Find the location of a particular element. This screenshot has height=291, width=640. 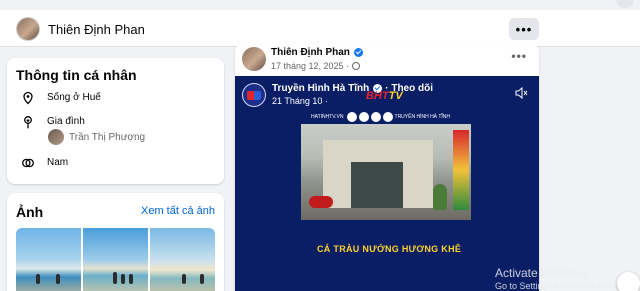

location-pin-icon is located at coordinates (28, 98).